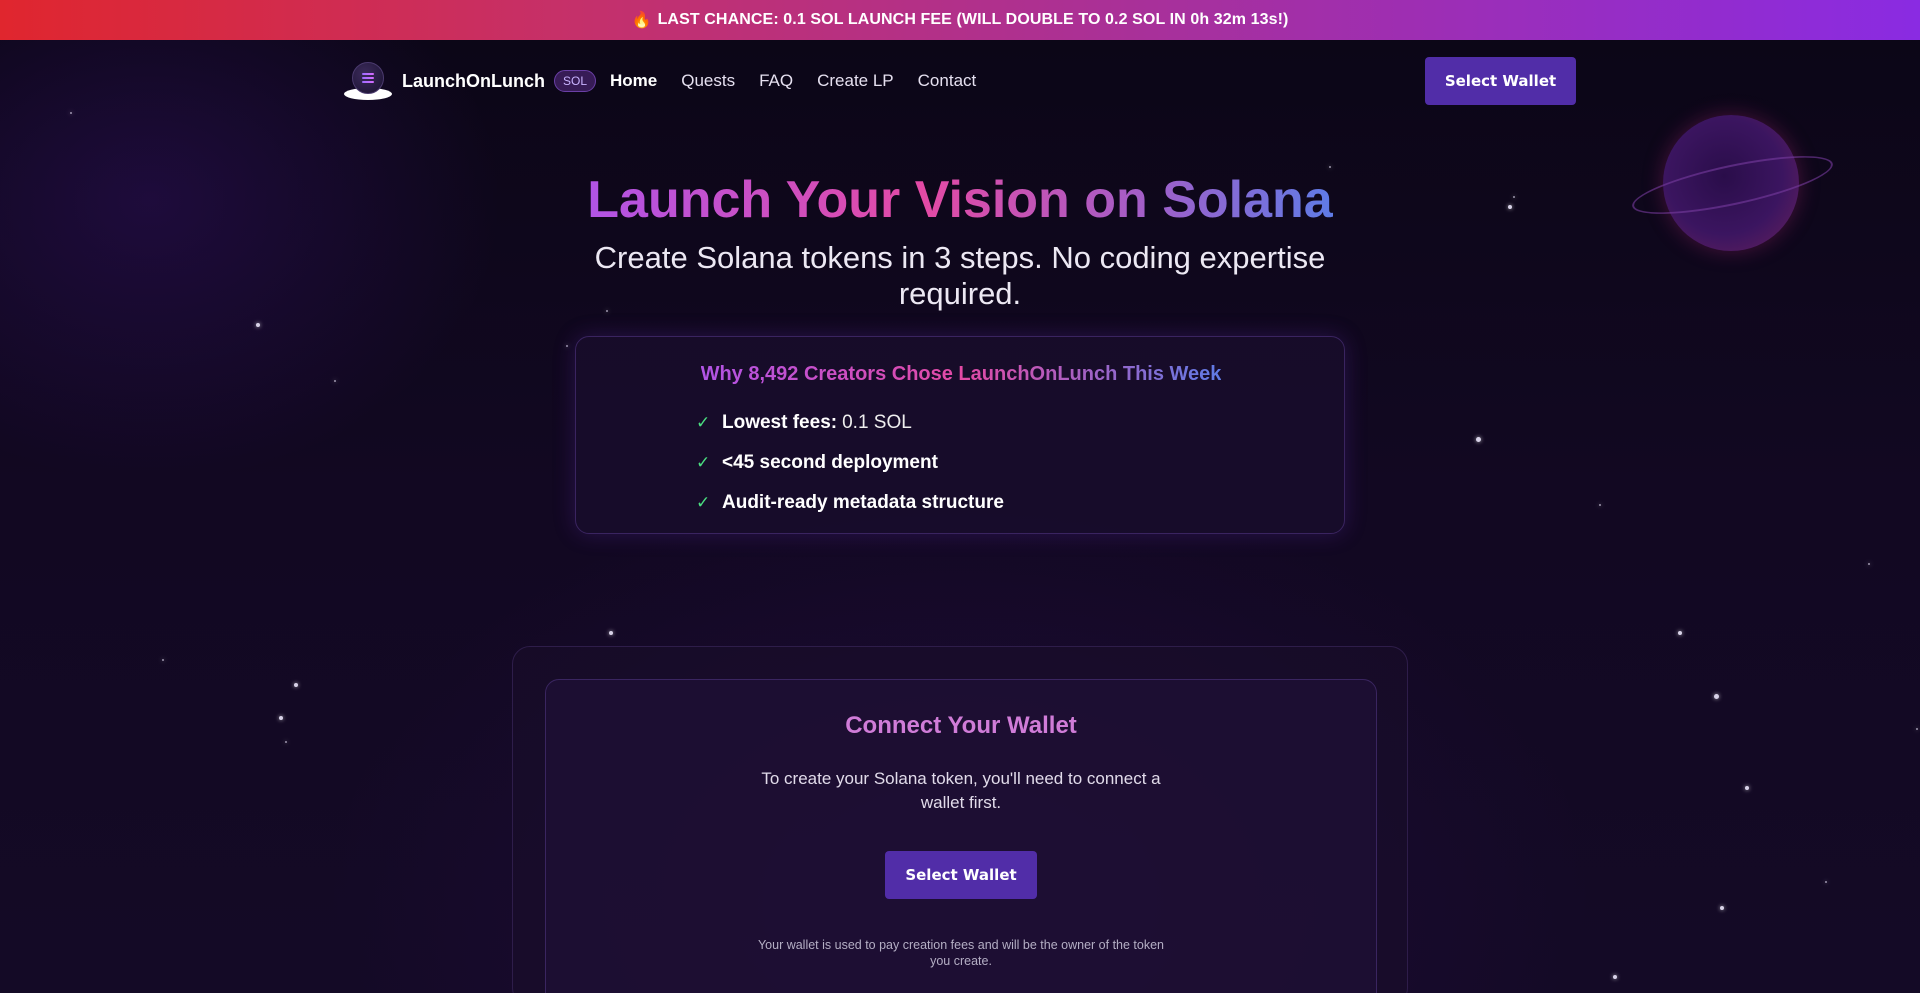  I want to click on list-item: ✓ <45 second deployment, so click(852, 463).